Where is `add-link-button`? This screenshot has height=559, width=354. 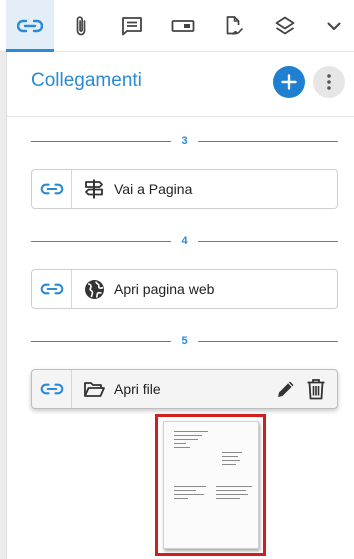 add-link-button is located at coordinates (289, 82).